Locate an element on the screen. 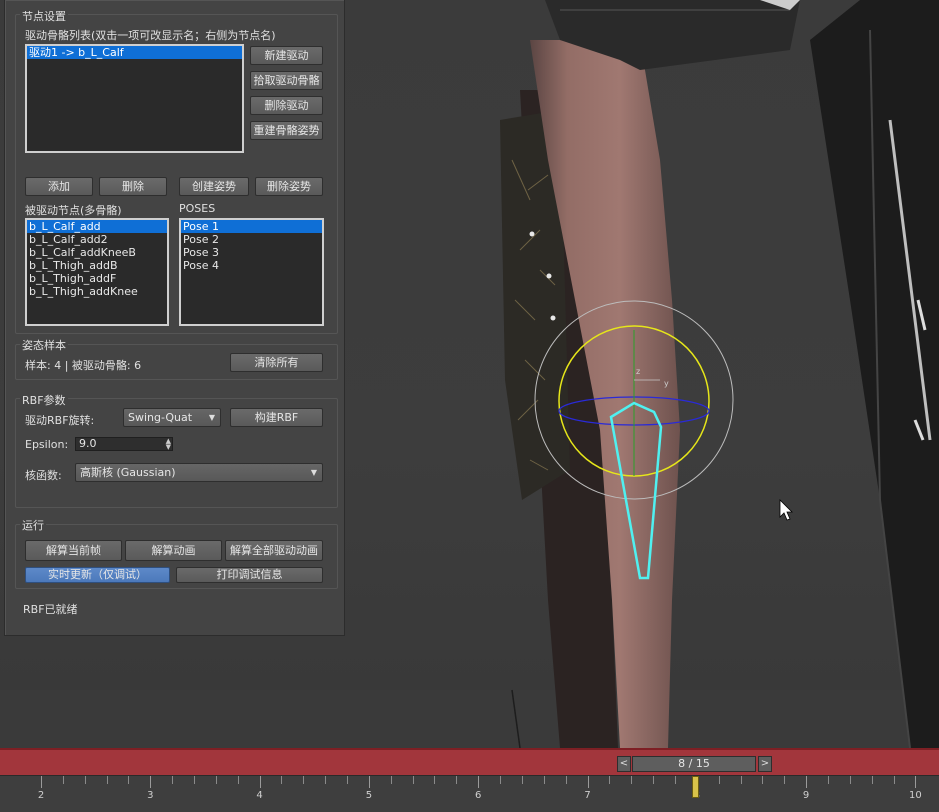 The height and width of the screenshot is (812, 939). time-slider: < 8 / 15 > is located at coordinates (469, 762).